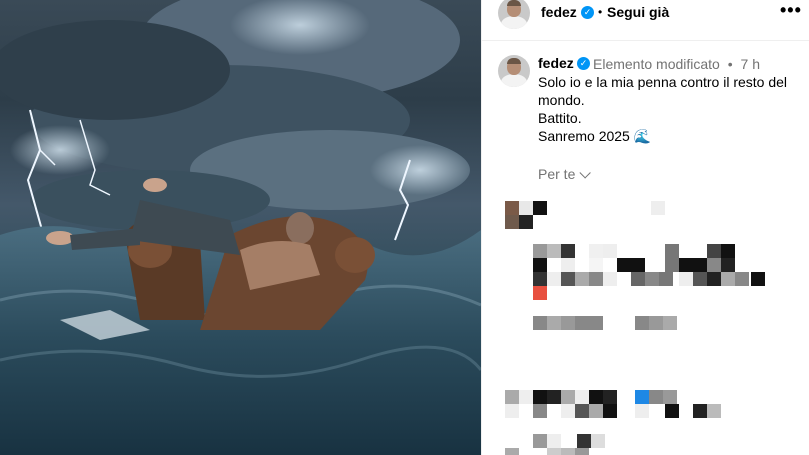  What do you see at coordinates (514, 71) in the screenshot?
I see `caption-avatar` at bounding box center [514, 71].